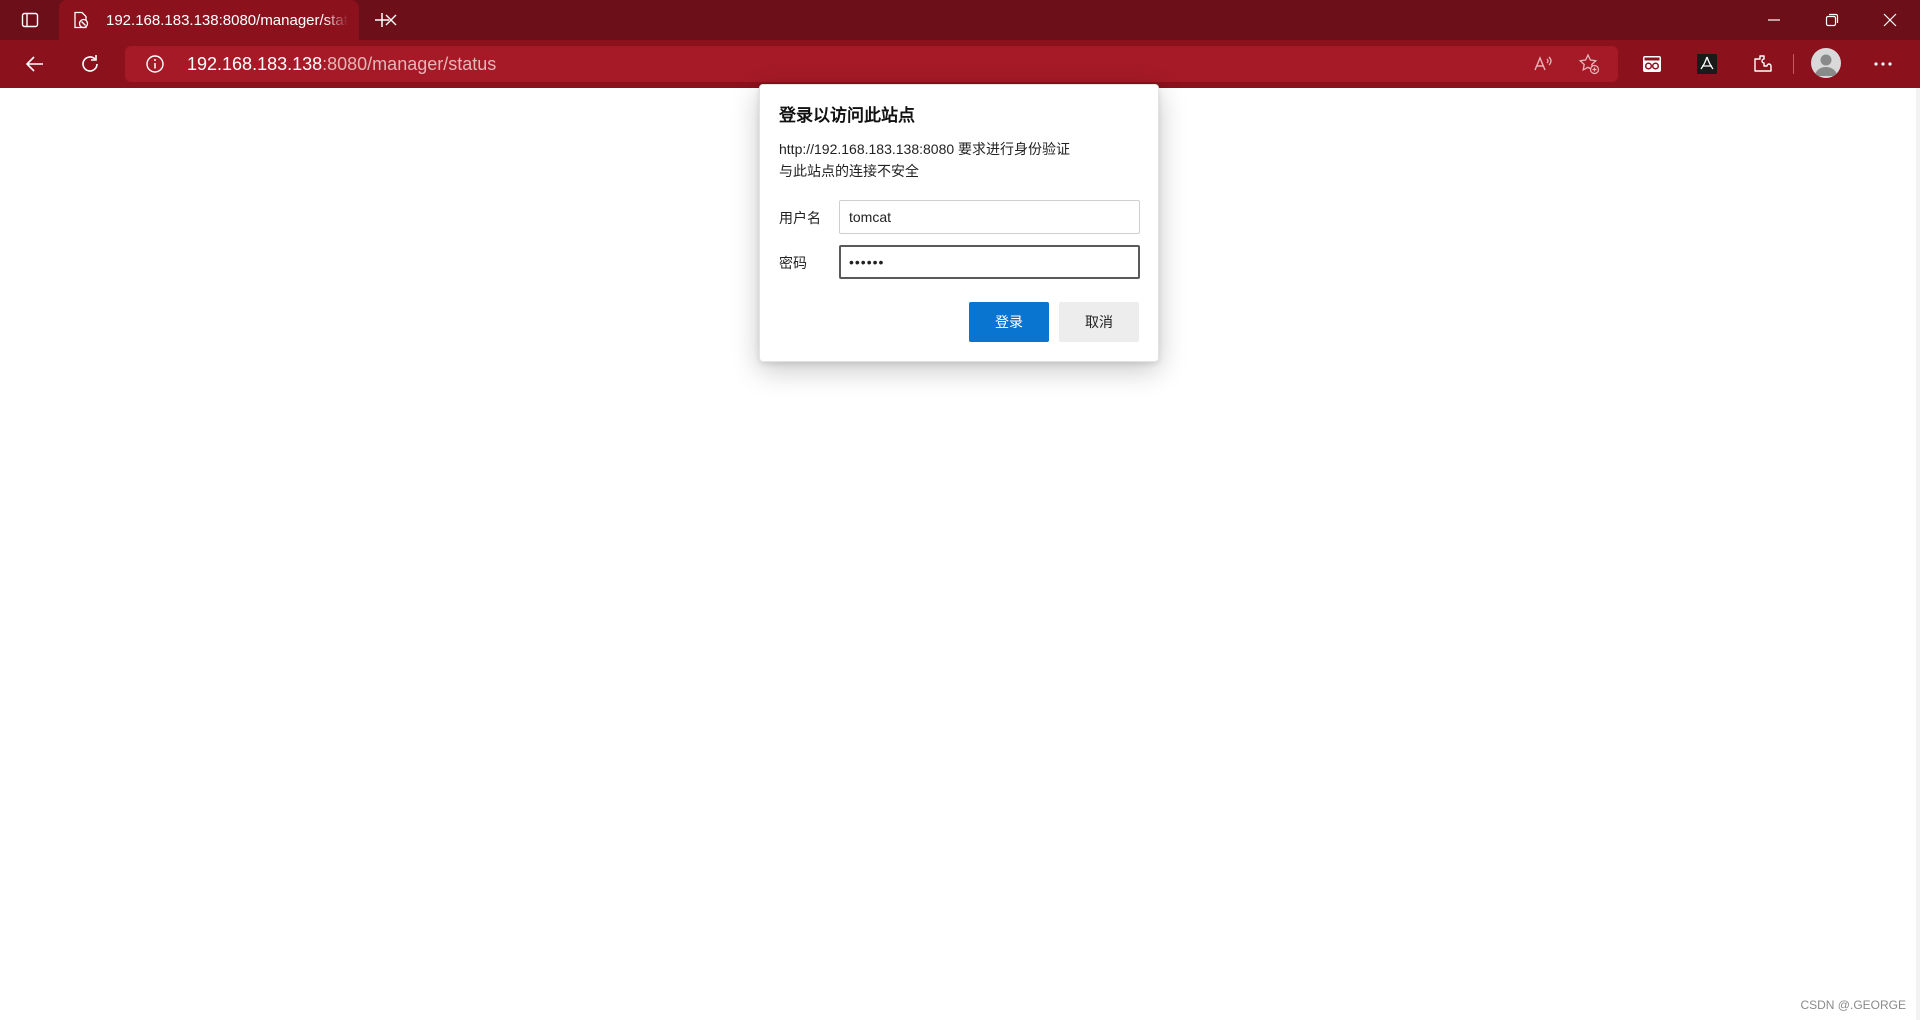  What do you see at coordinates (255, 64) in the screenshot?
I see `url-host: 192.168.183.138` at bounding box center [255, 64].